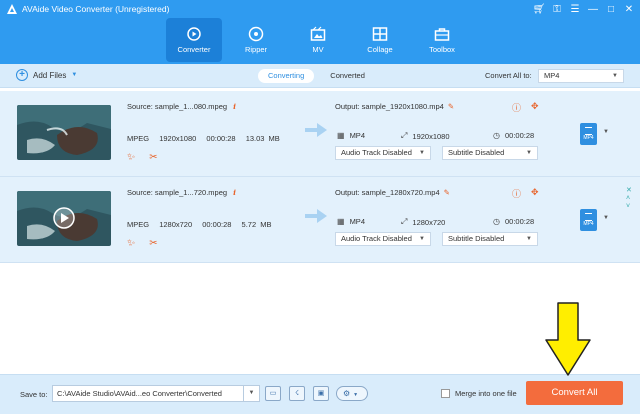 The height and width of the screenshot is (414, 640). What do you see at coordinates (50, 75) in the screenshot?
I see `add-files-label: Add Files` at bounding box center [50, 75].